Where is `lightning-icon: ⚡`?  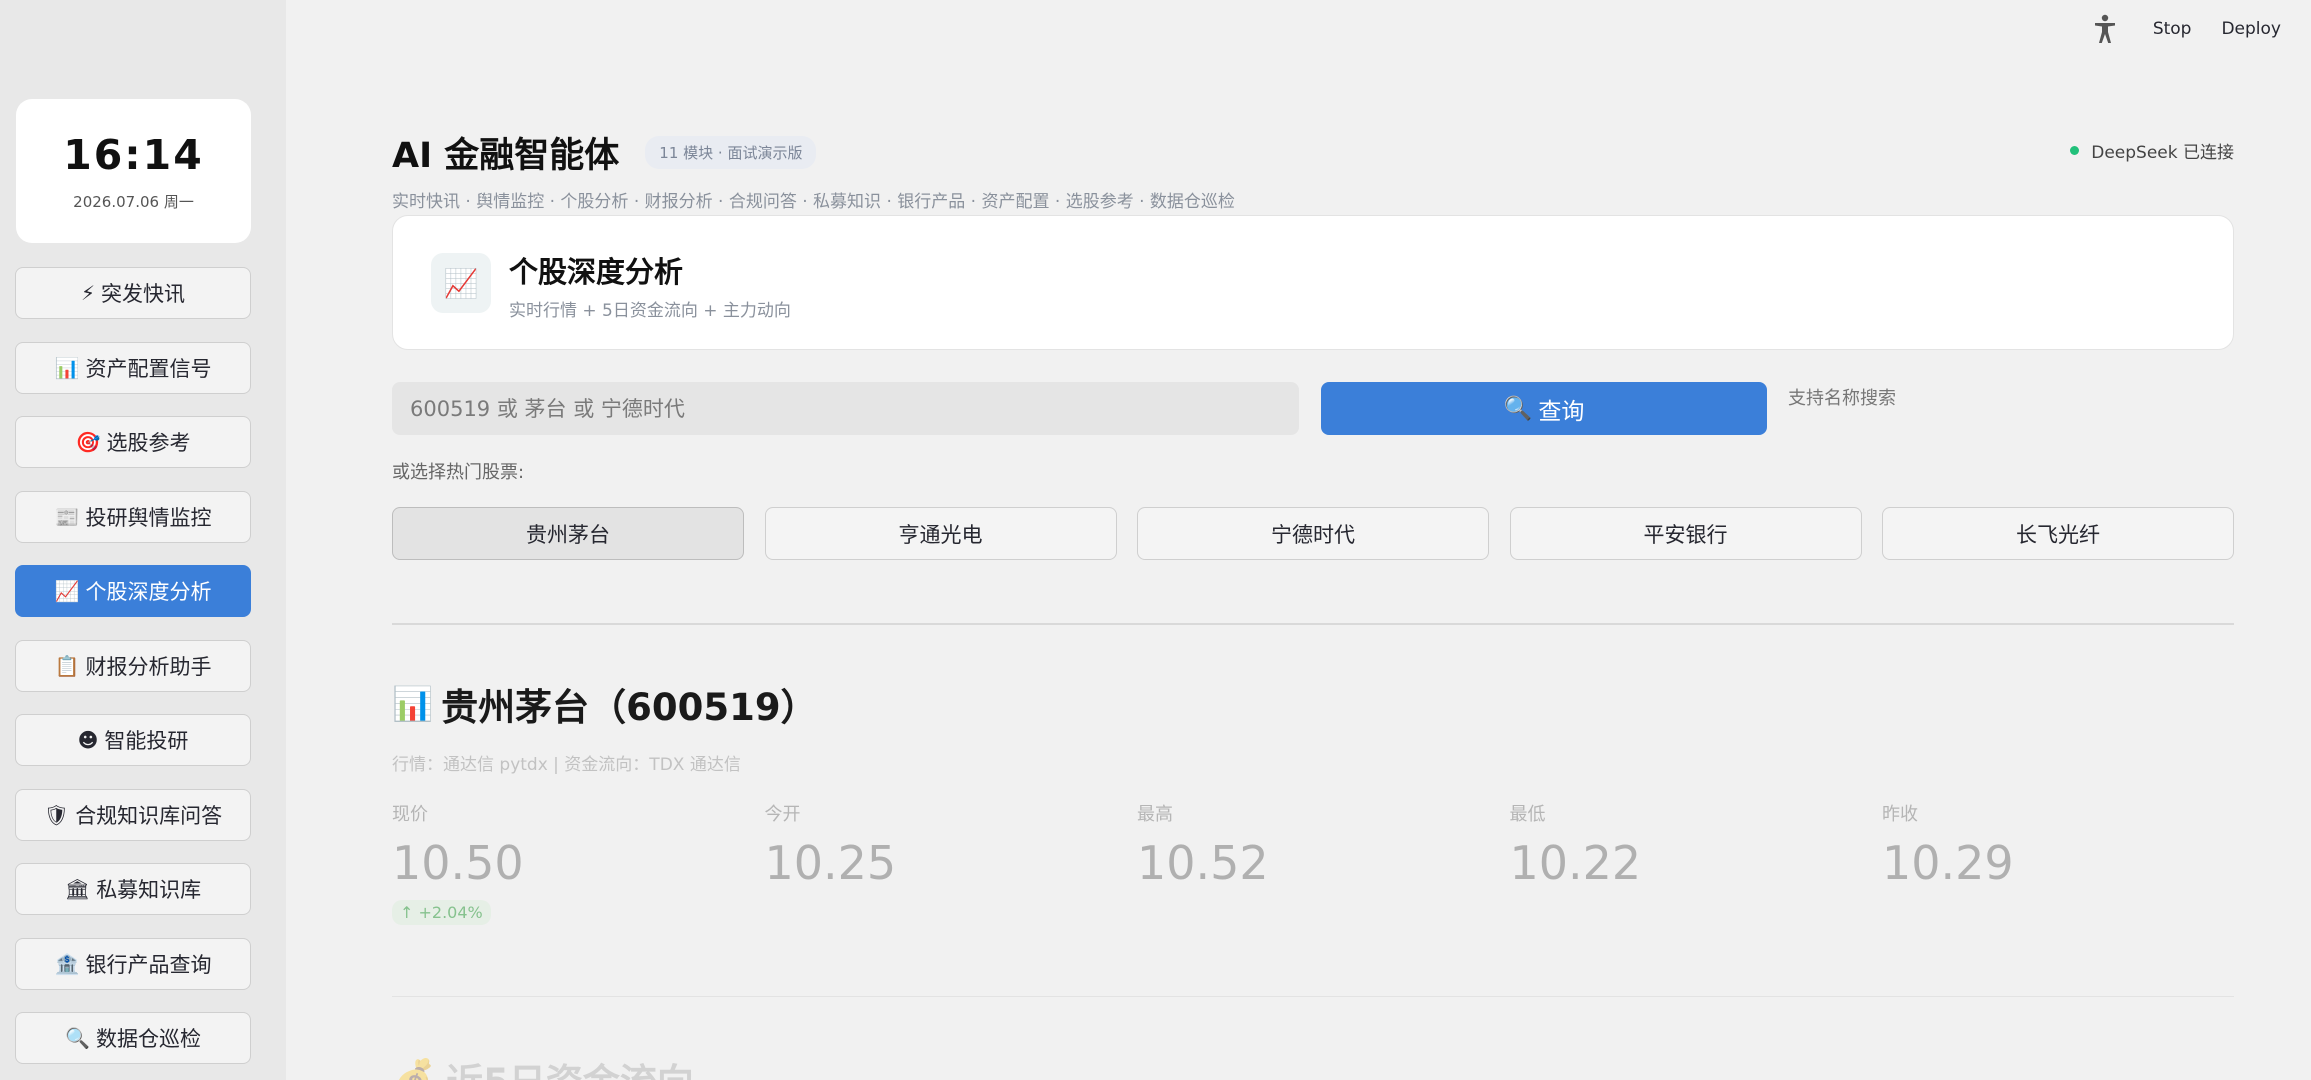 lightning-icon: ⚡ is located at coordinates (88, 293).